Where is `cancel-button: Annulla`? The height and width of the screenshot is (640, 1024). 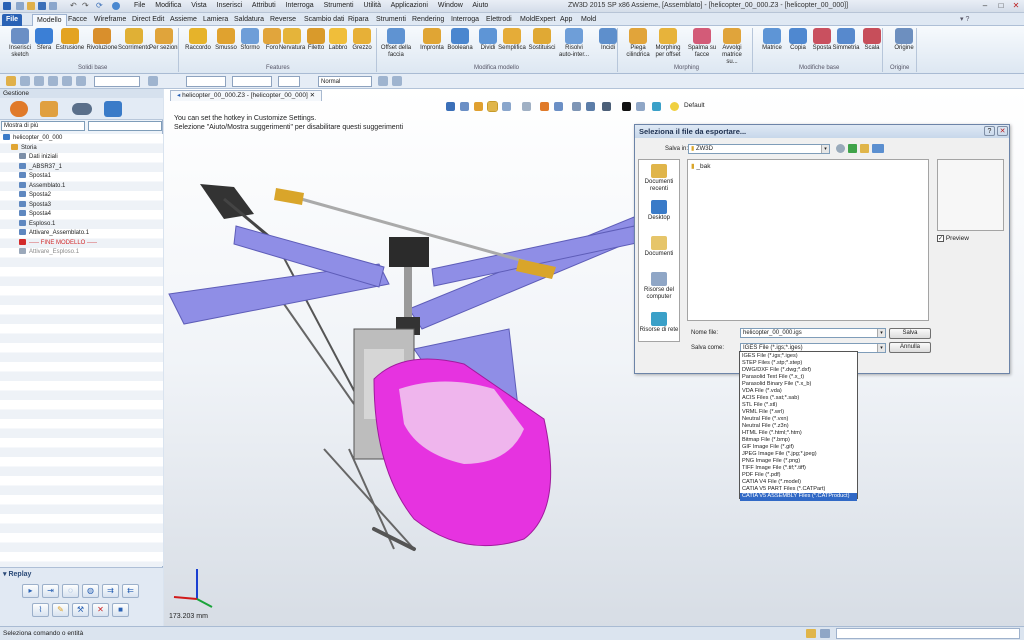 cancel-button: Annulla is located at coordinates (910, 347).